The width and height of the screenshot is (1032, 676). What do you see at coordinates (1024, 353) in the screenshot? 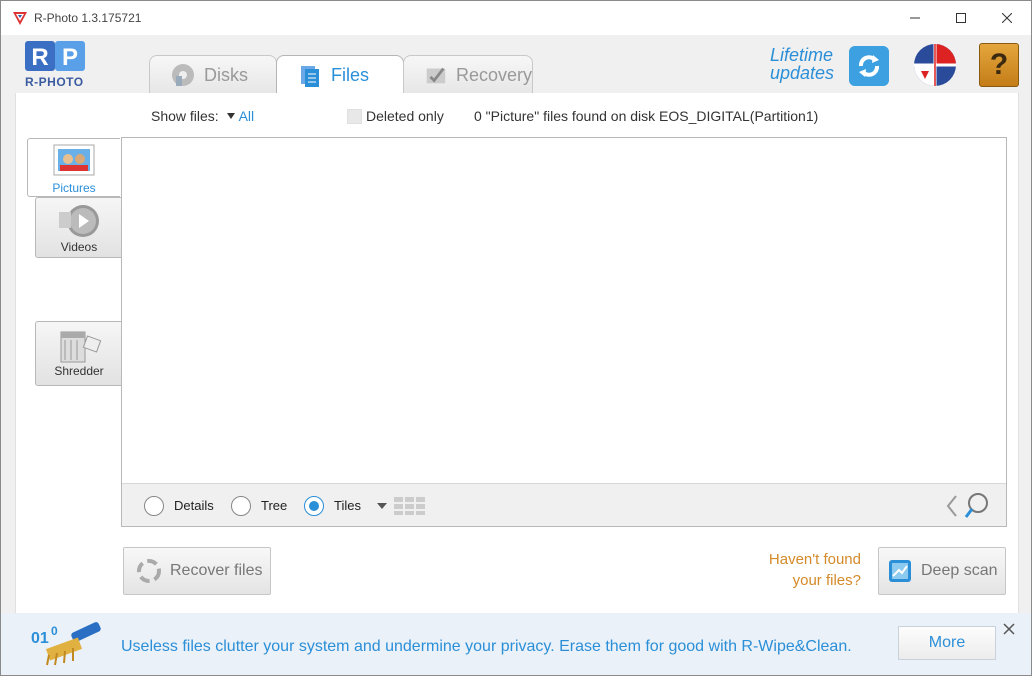
I see `right-frame` at bounding box center [1024, 353].